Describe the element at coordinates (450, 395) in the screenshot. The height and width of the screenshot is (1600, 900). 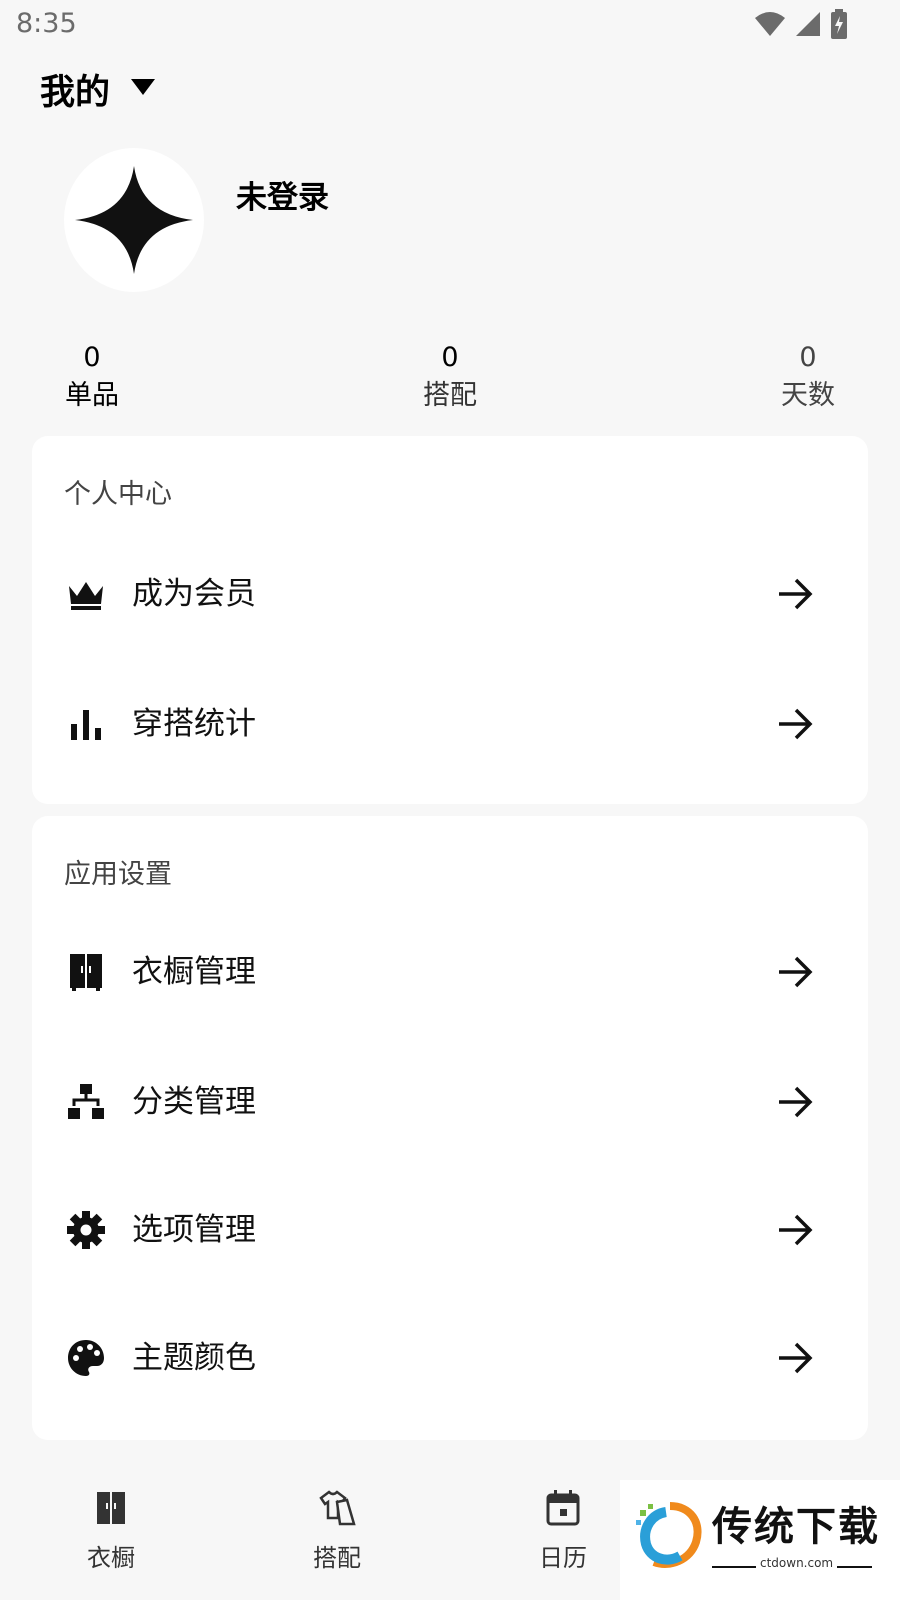
I see `stat-label: 搭配` at that location.